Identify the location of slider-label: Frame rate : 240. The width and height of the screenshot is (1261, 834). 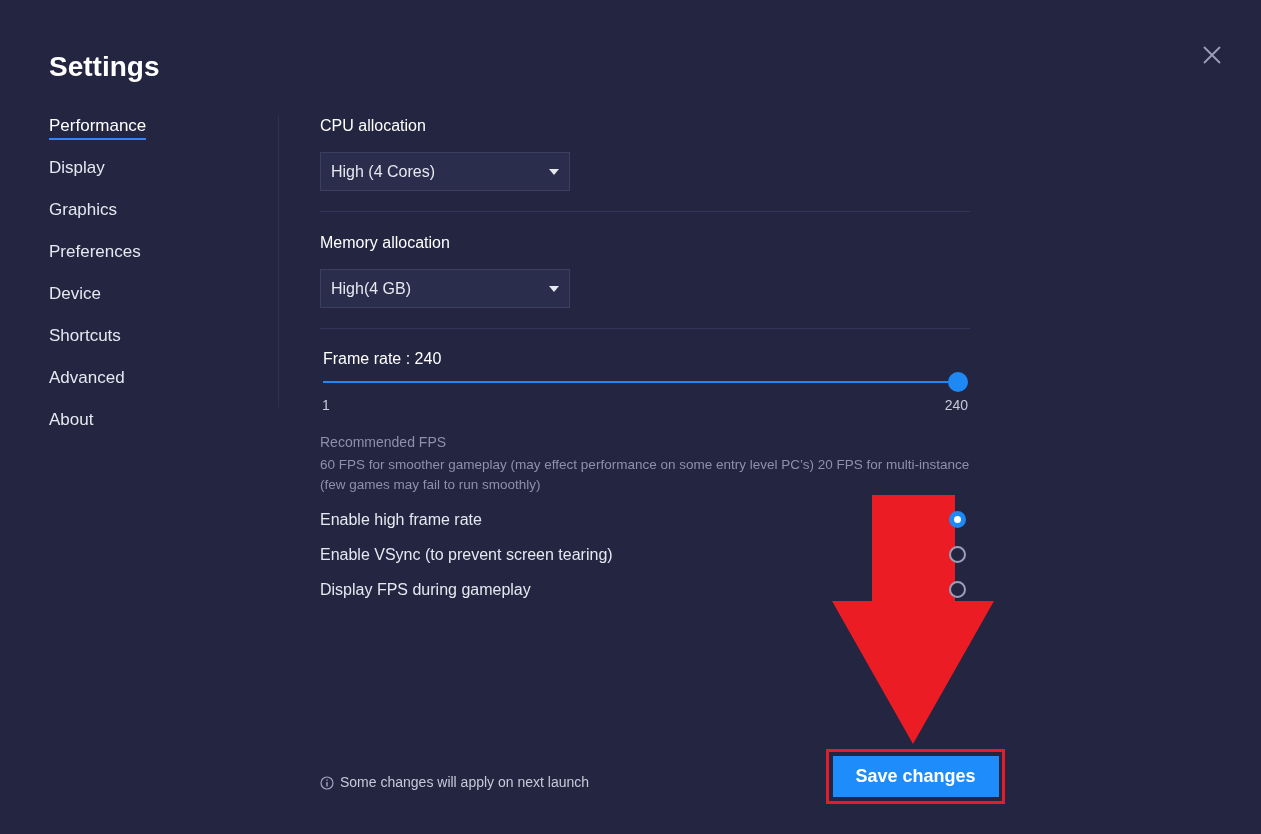
(383, 359).